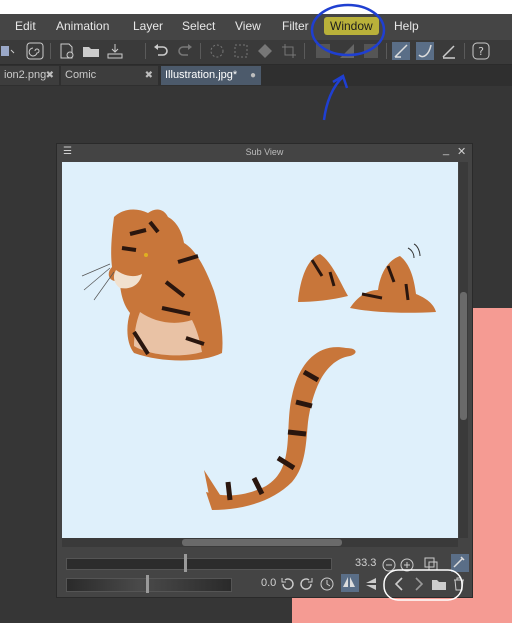 The height and width of the screenshot is (623, 512). What do you see at coordinates (389, 565) in the screenshot?
I see `zoom-out-icon` at bounding box center [389, 565].